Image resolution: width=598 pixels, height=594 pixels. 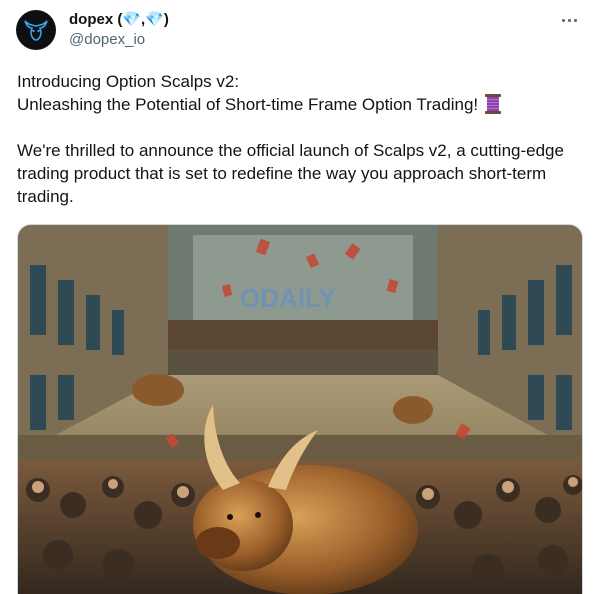 I want to click on bull-head-icon, so click(x=36, y=30).